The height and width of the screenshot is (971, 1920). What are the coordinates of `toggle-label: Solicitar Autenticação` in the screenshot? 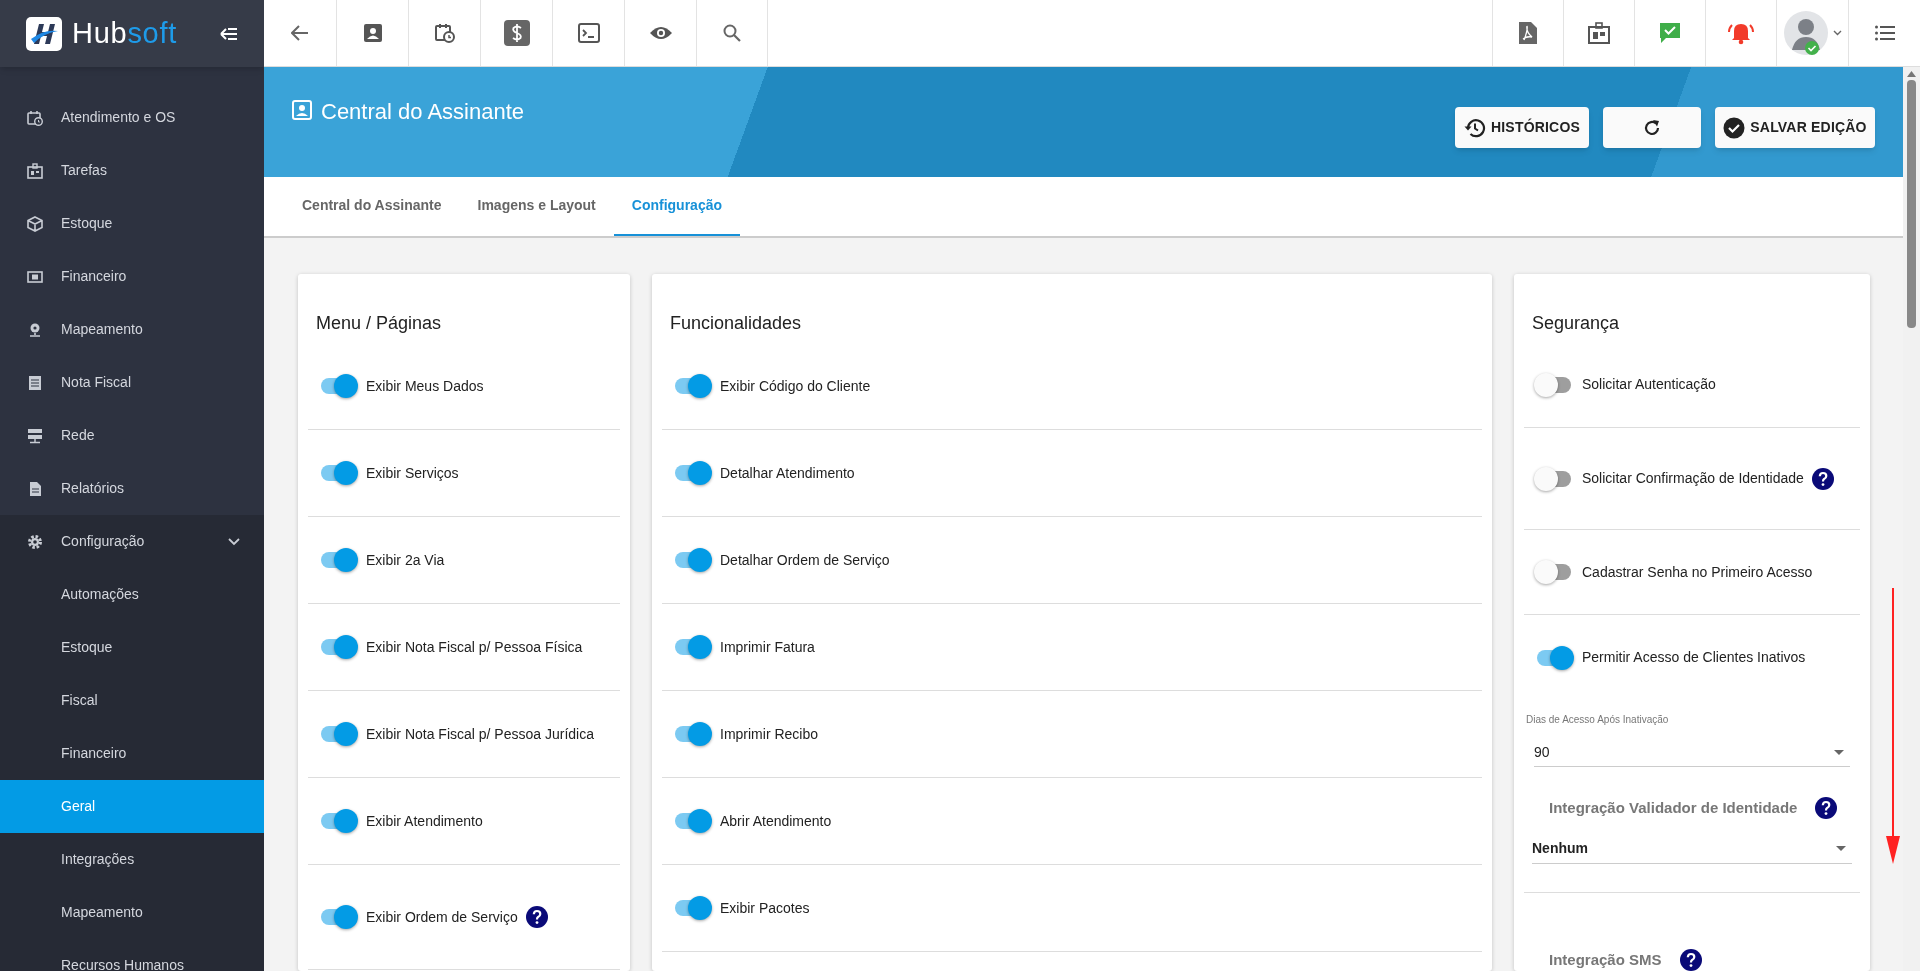 It's located at (1649, 385).